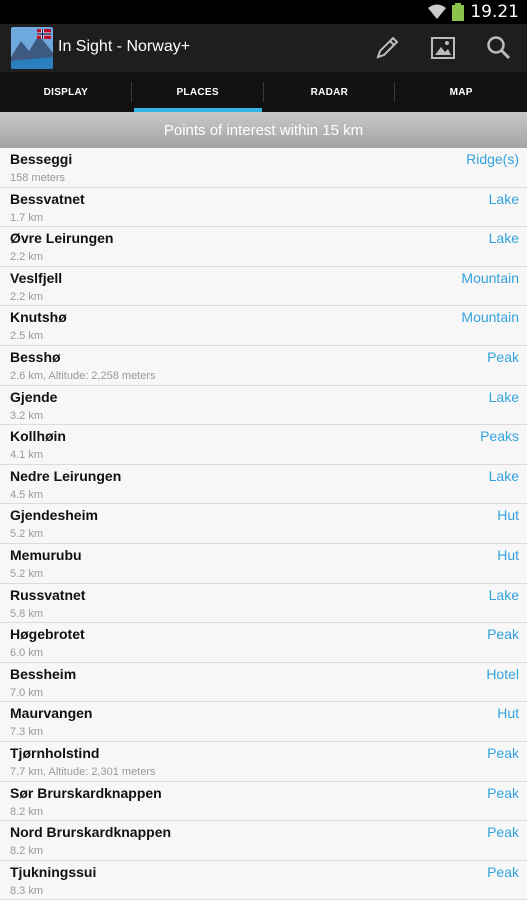 The width and height of the screenshot is (527, 900). What do you see at coordinates (27, 494) in the screenshot?
I see `place-distance: 4.5 km` at bounding box center [27, 494].